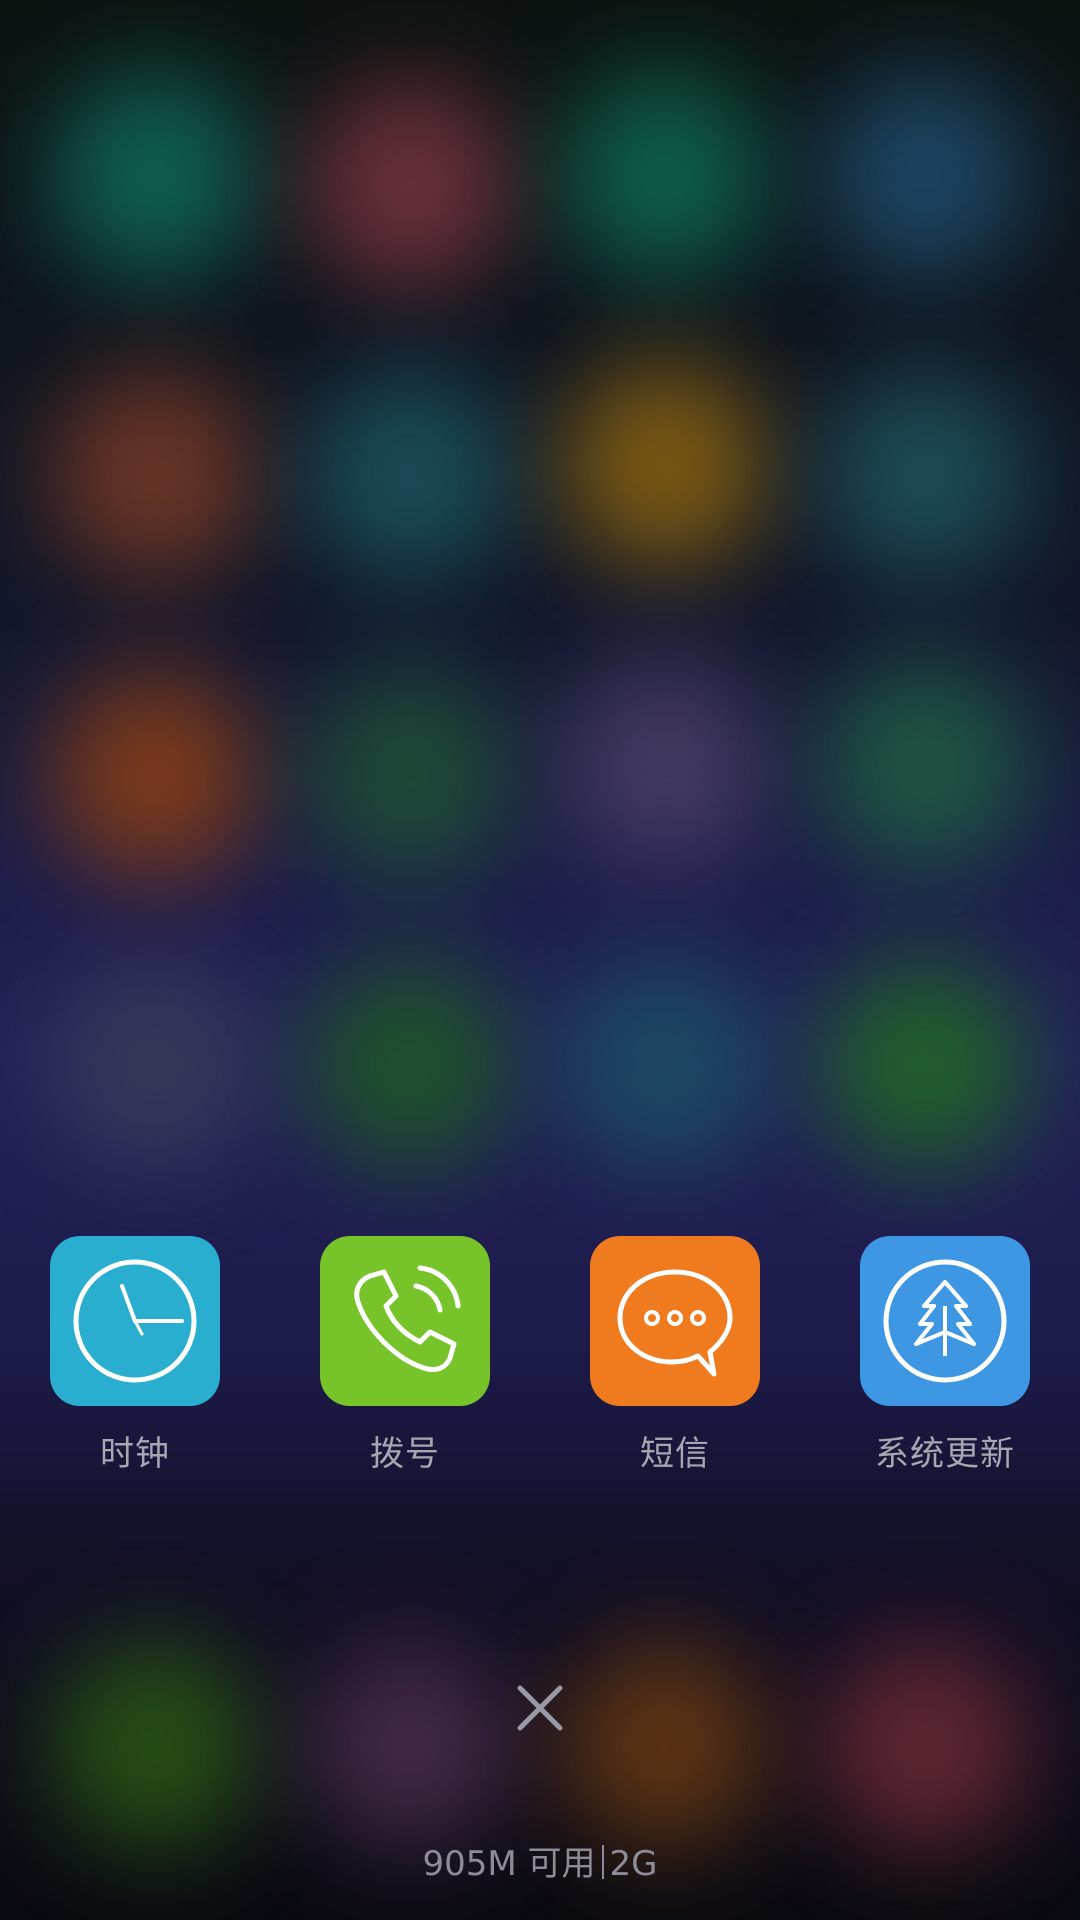 The height and width of the screenshot is (1920, 1080). What do you see at coordinates (602, 1862) in the screenshot?
I see `memory-separator` at bounding box center [602, 1862].